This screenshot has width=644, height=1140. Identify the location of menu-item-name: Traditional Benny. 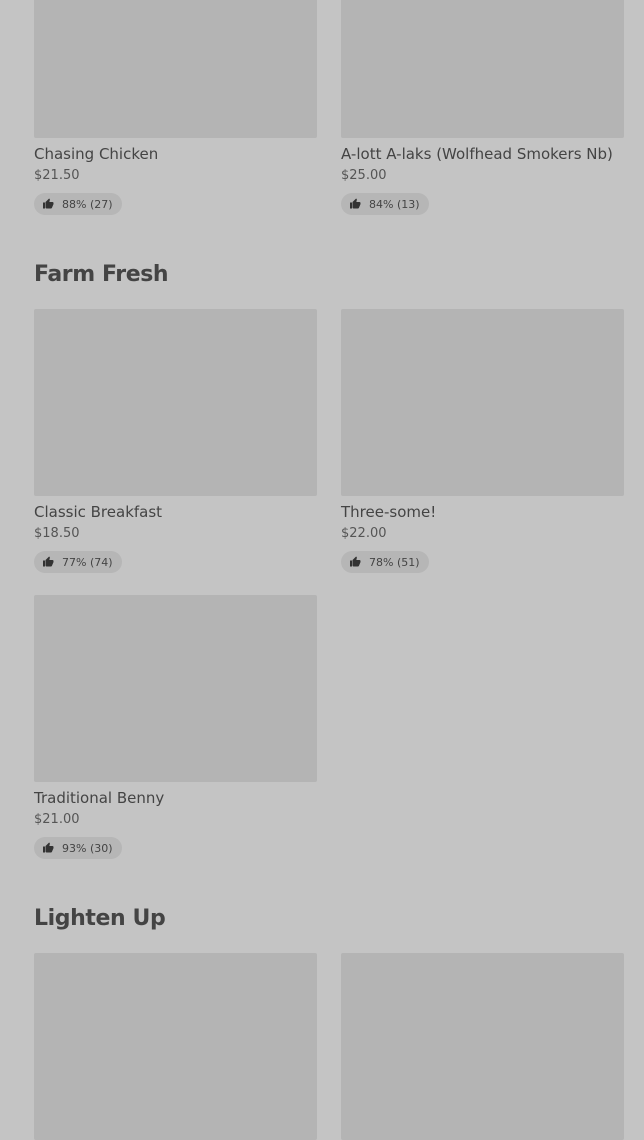
(99, 798).